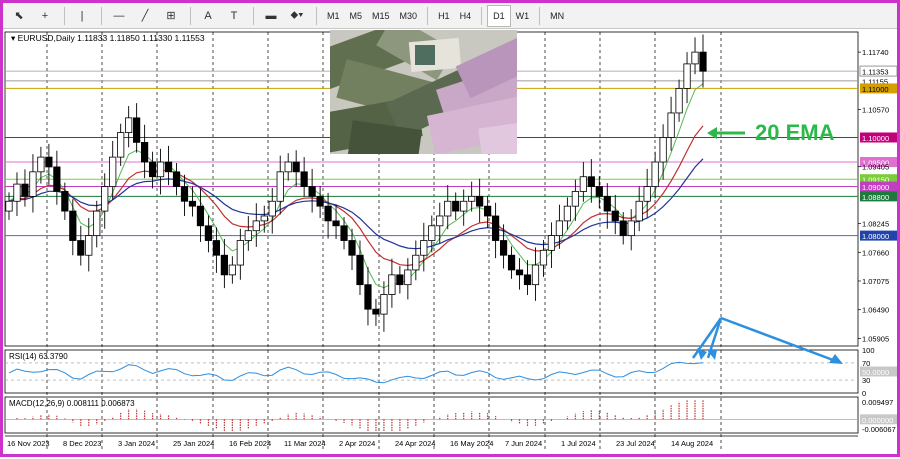  Describe the element at coordinates (72, 403) in the screenshot. I see `macd-label: MACD(12,26,9) 0.008111 0.006873` at that location.